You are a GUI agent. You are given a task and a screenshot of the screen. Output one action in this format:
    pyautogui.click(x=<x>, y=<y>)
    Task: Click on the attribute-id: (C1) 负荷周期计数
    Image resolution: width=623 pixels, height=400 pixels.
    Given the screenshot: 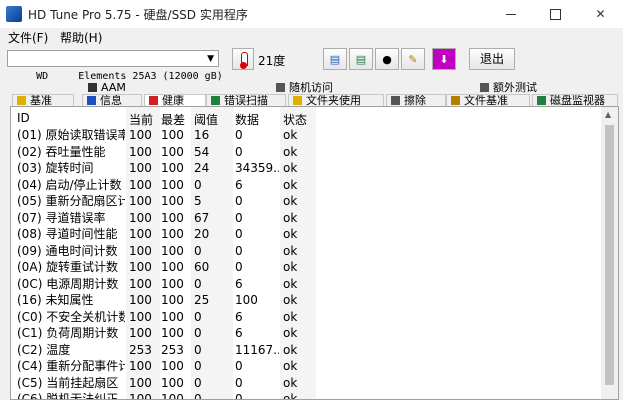 What is the action you would take?
    pyautogui.click(x=68, y=333)
    